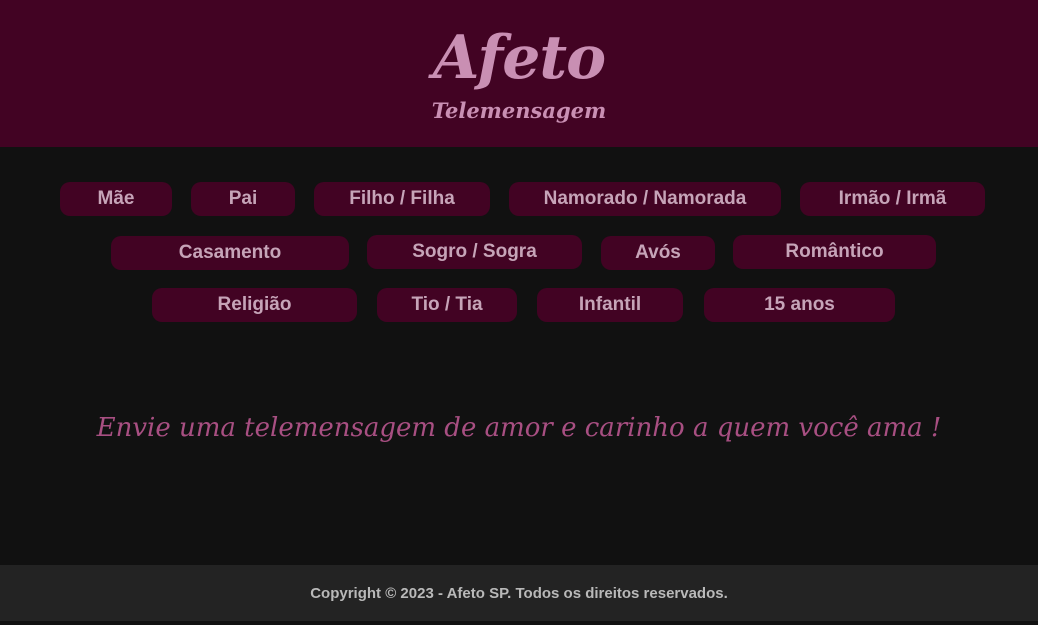  Describe the element at coordinates (519, 623) in the screenshot. I see `footer-bottom-border` at that location.